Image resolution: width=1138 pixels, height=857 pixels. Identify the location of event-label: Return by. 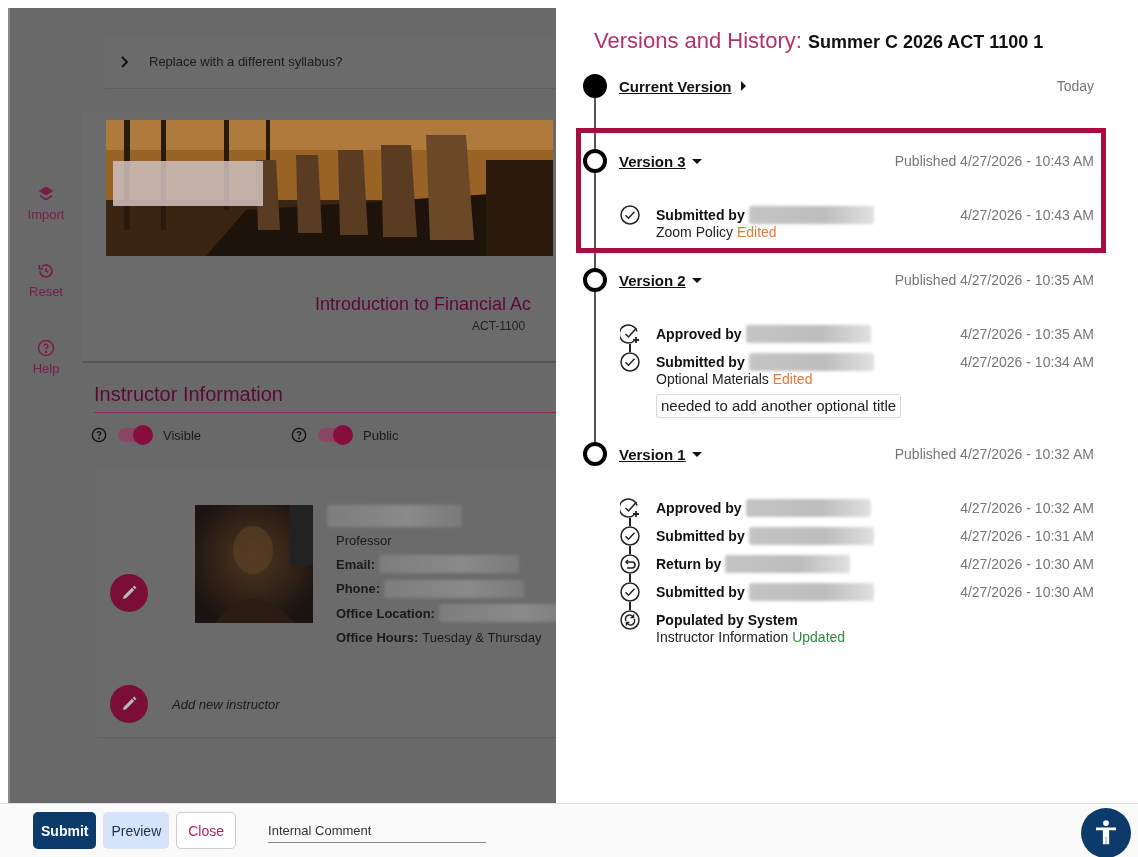
(689, 564).